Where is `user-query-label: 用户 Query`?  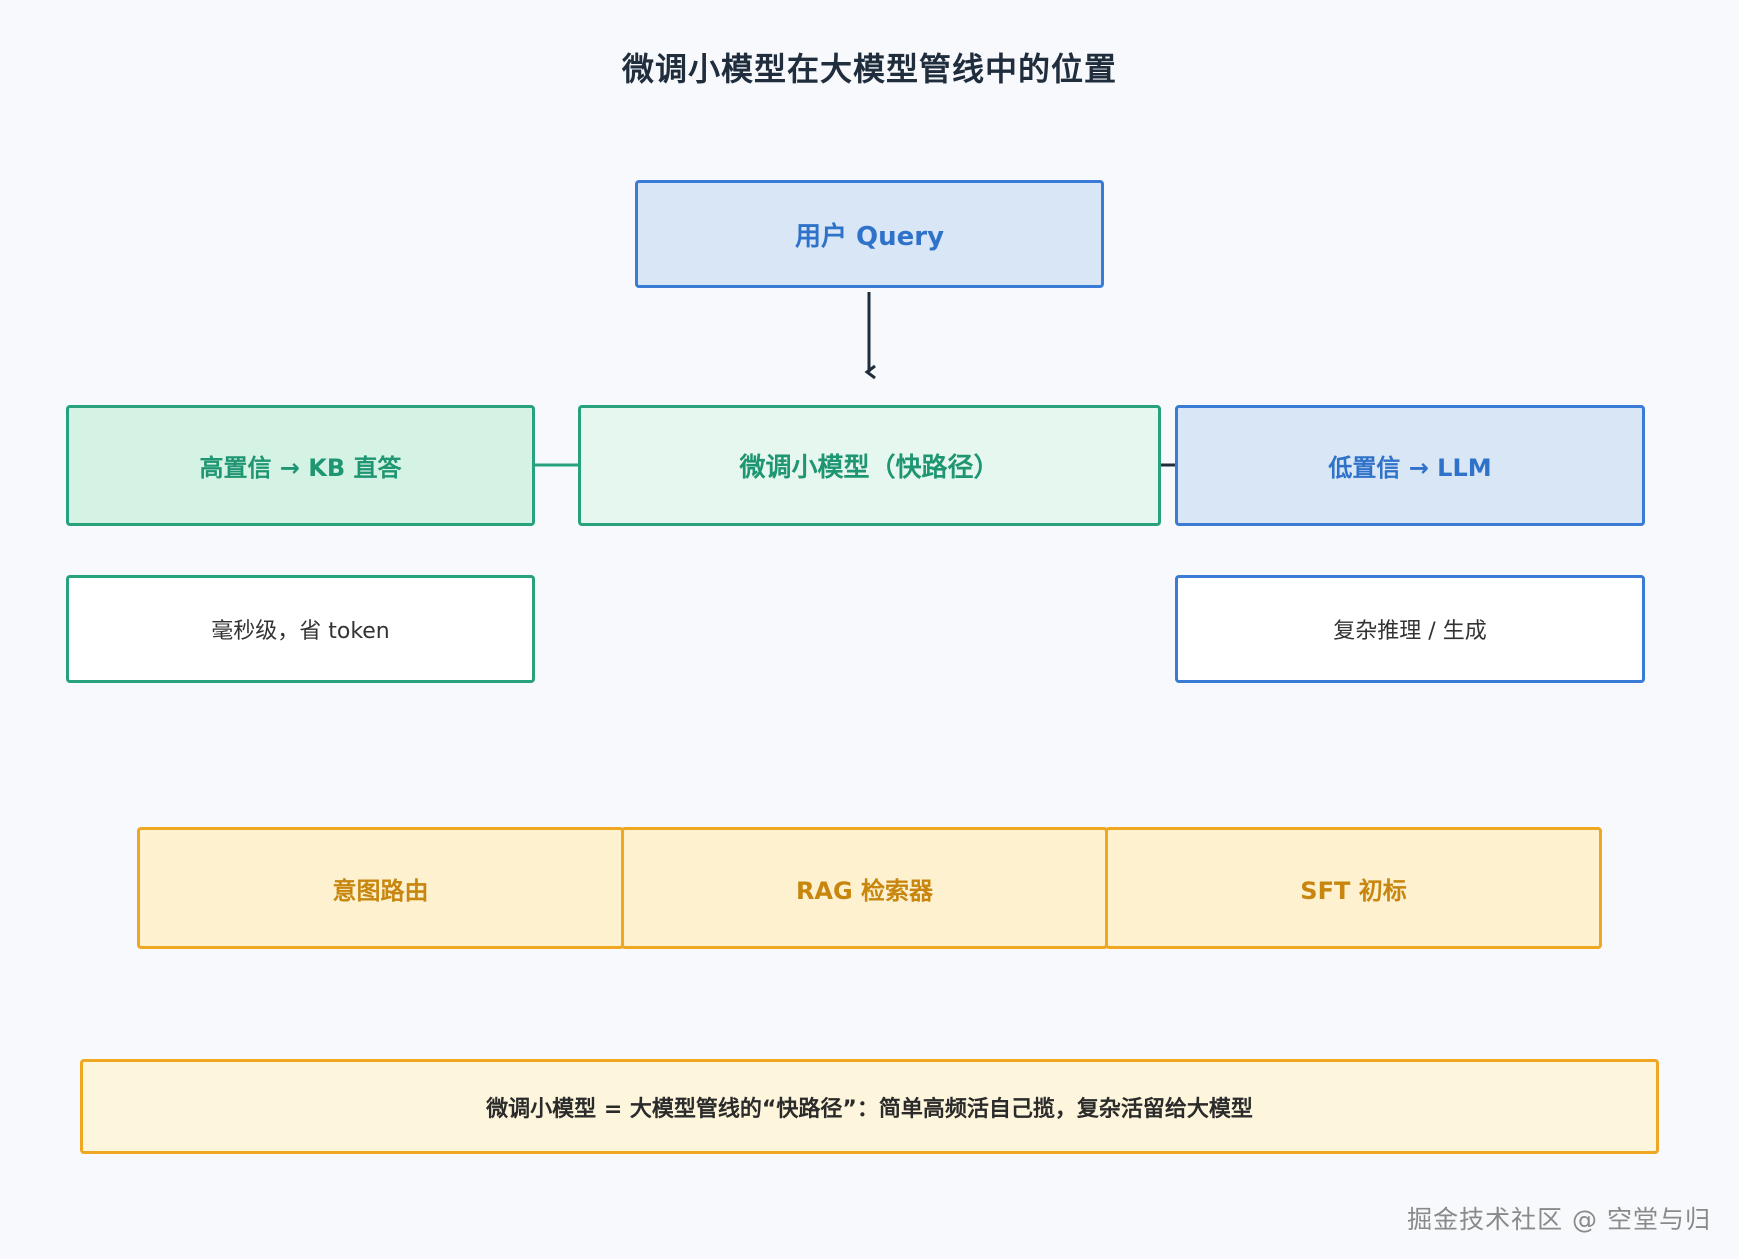 user-query-label: 用户 Query is located at coordinates (869, 236).